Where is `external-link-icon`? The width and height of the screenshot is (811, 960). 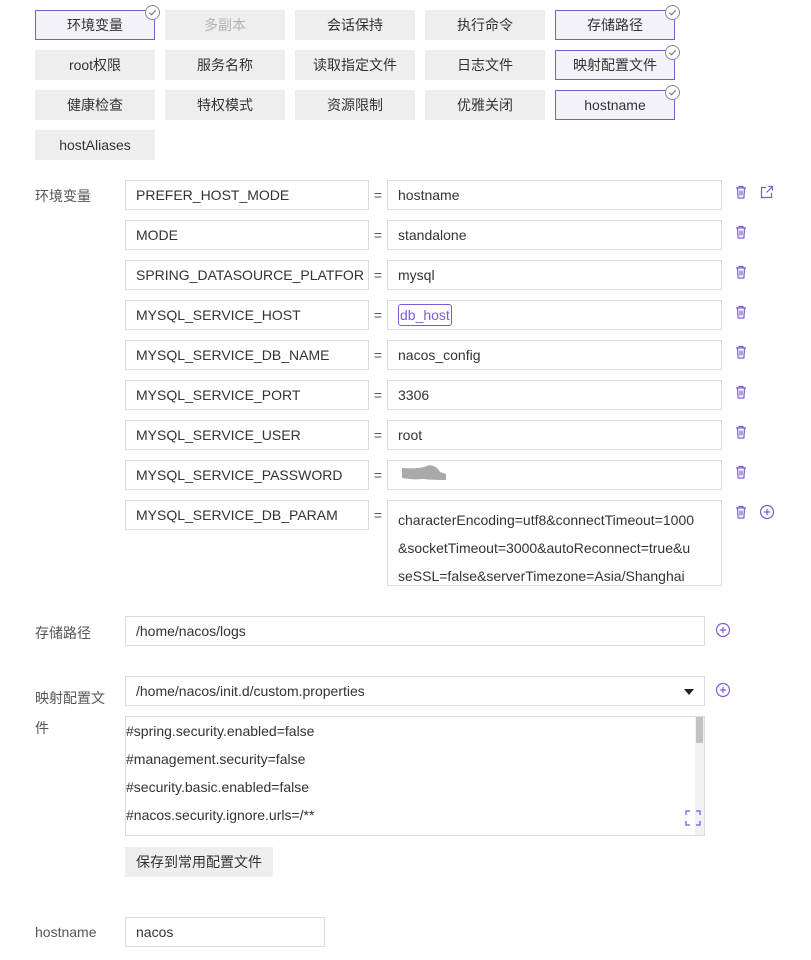
external-link-icon is located at coordinates (767, 192).